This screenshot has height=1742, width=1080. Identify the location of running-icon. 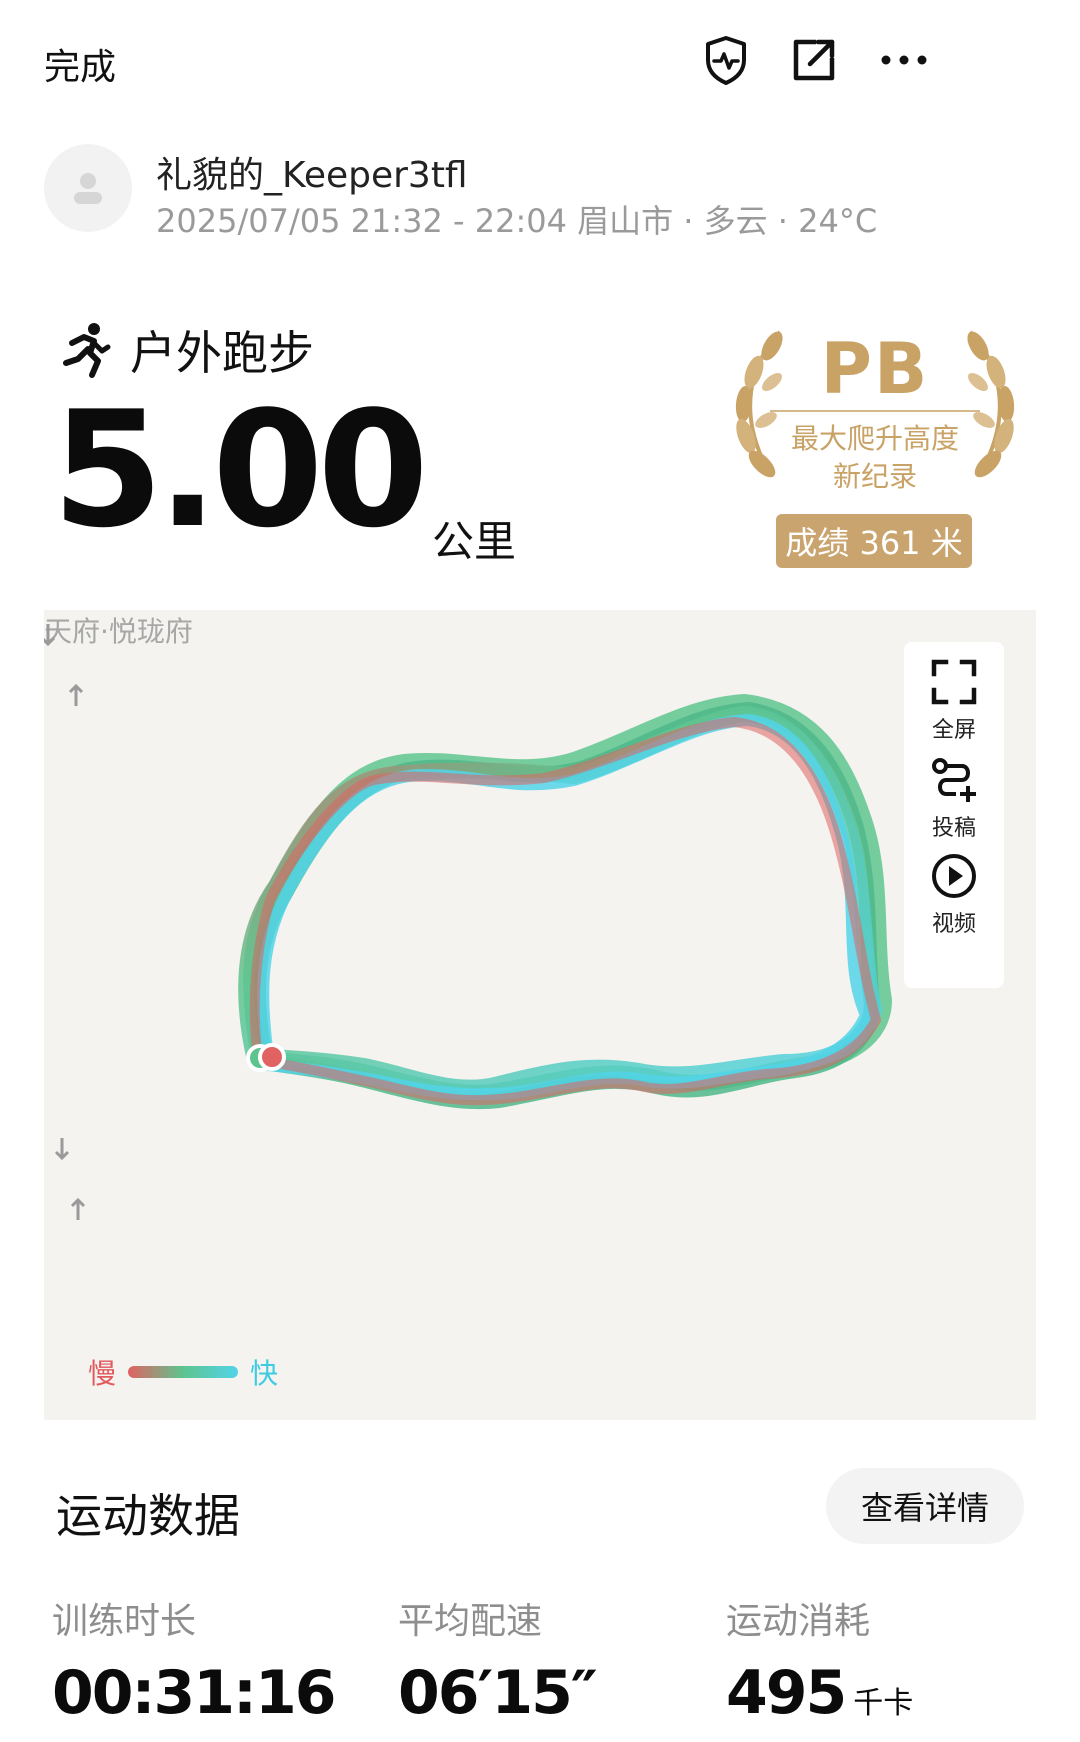
(87, 350).